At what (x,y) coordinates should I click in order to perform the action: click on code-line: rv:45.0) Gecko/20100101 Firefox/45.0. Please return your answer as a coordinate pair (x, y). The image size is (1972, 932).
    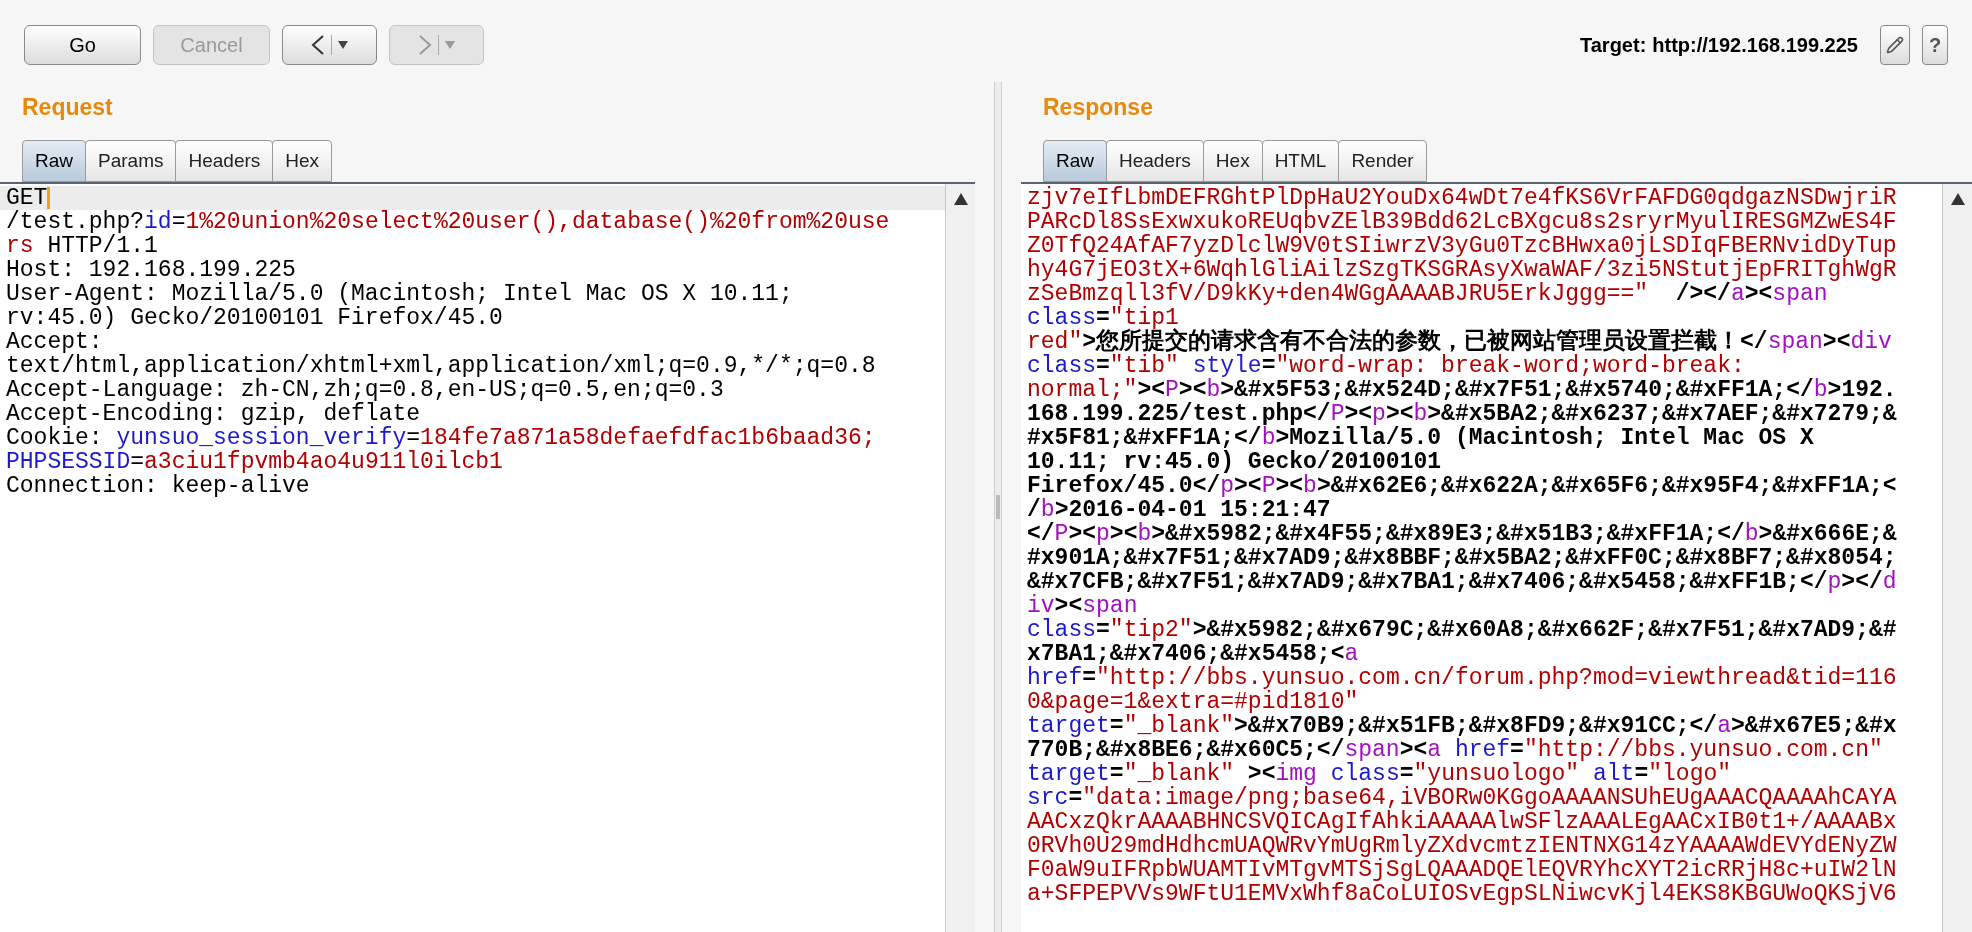
    Looking at the image, I should click on (254, 318).